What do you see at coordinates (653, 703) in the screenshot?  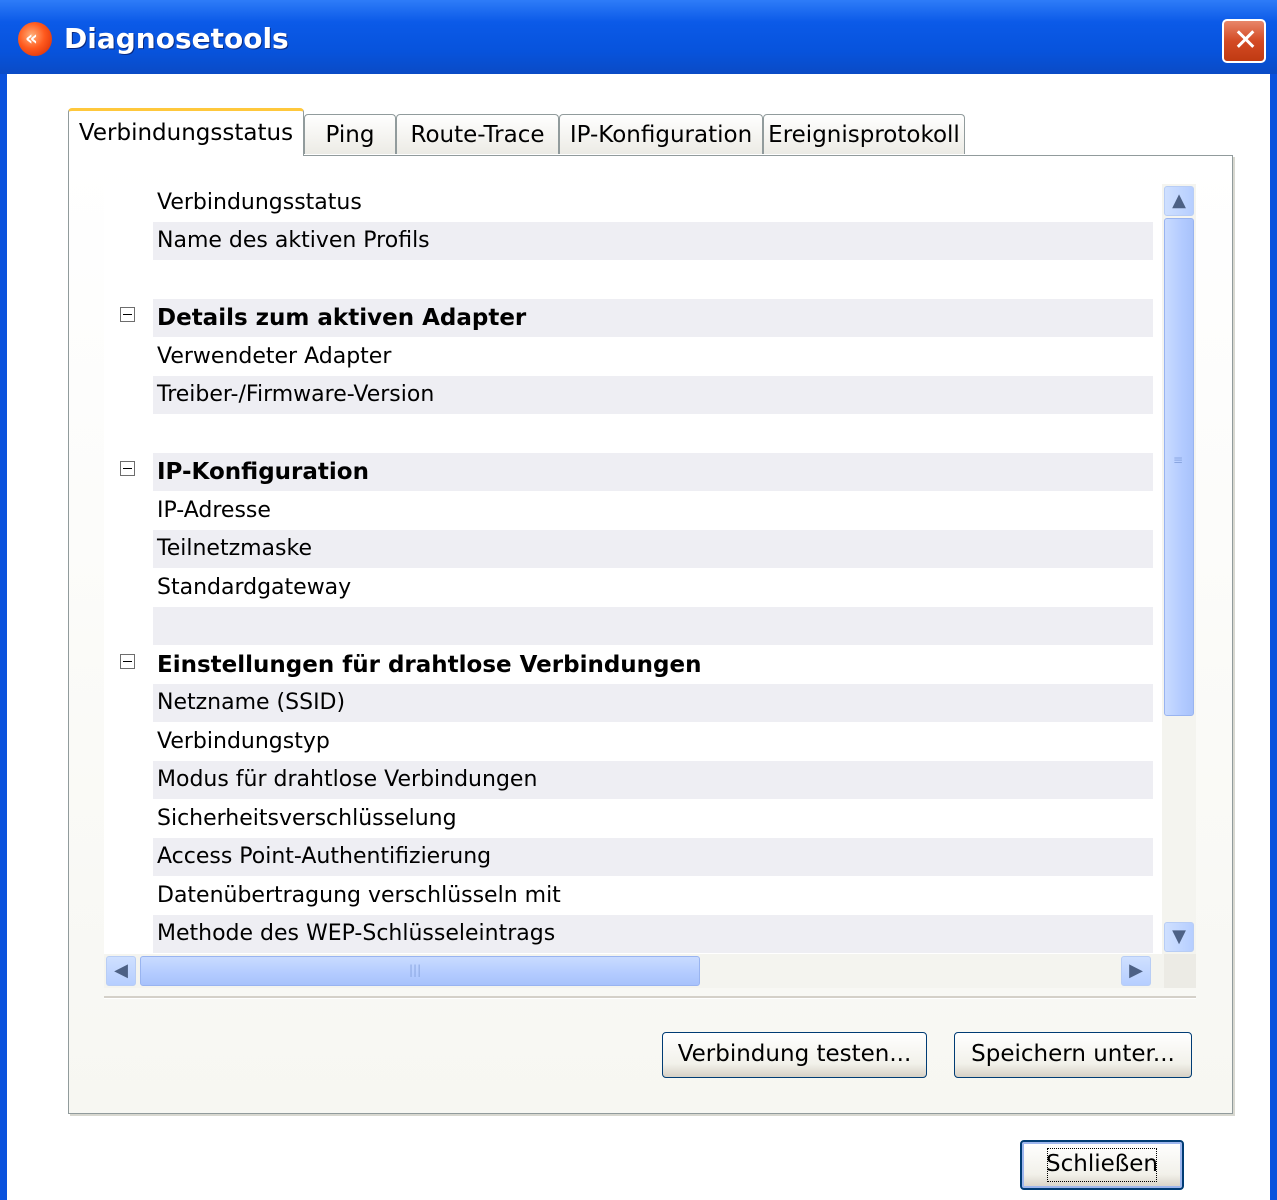 I see `list-item: Netzname (SSID)` at bounding box center [653, 703].